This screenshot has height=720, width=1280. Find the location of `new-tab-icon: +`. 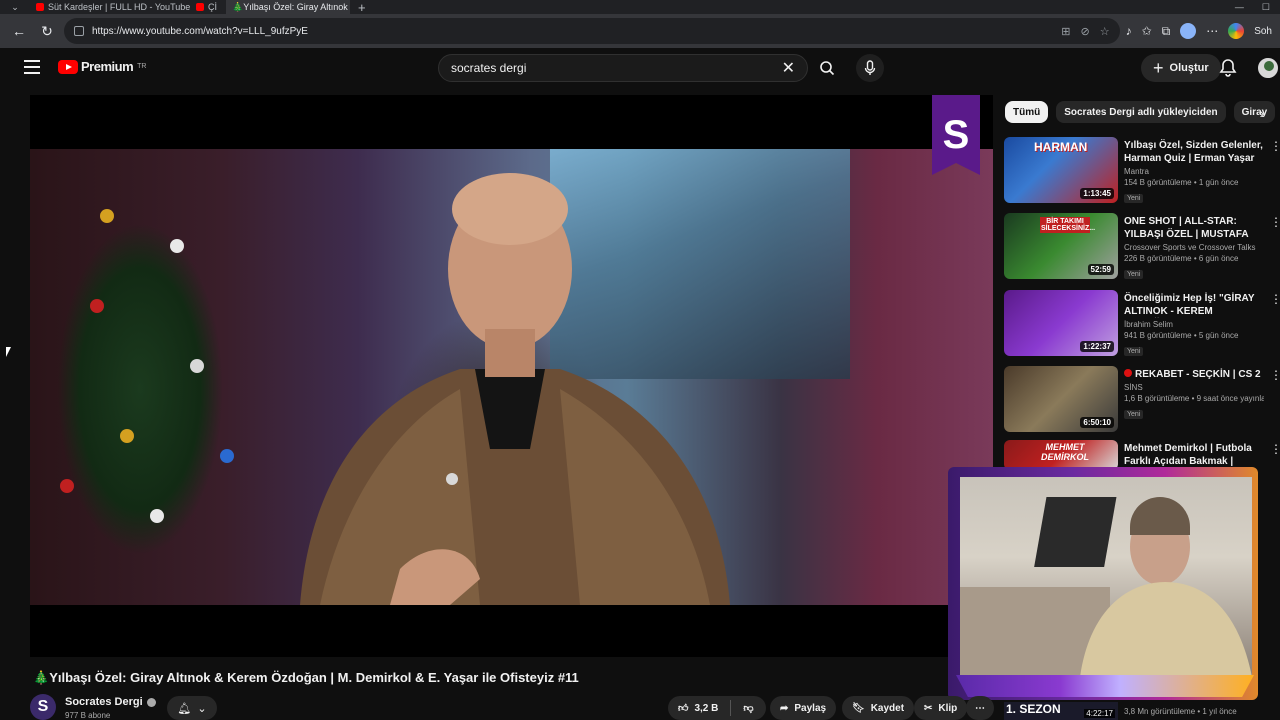

new-tab-icon: + is located at coordinates (362, 7).